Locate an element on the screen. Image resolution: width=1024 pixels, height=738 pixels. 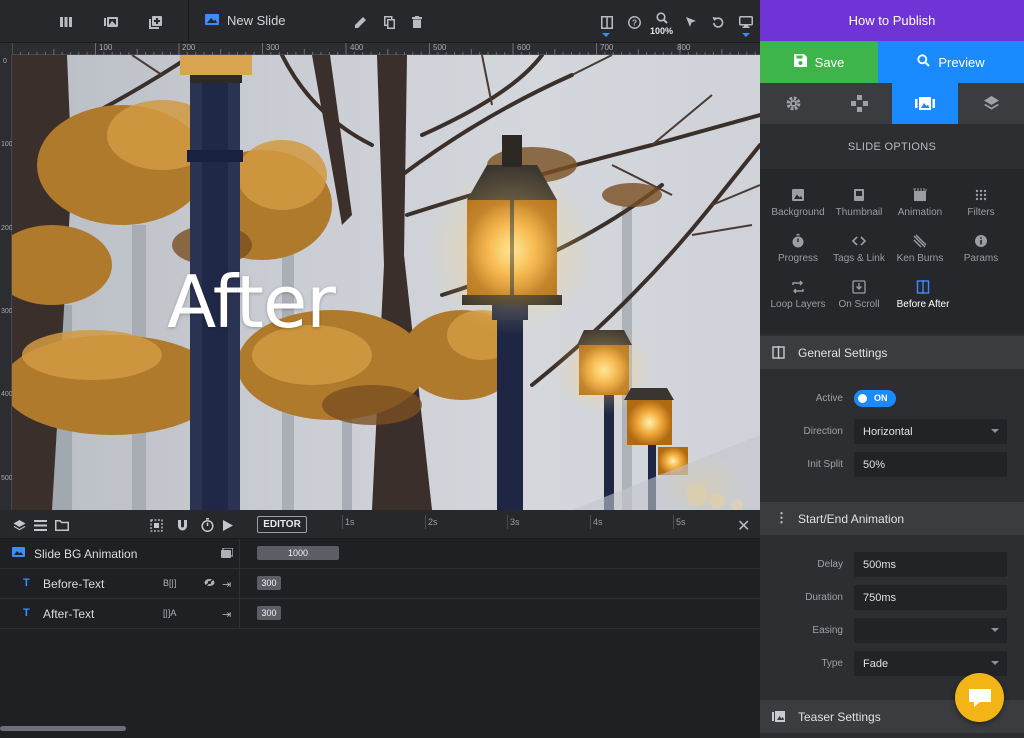
monitor-caret is located at coordinates (746, 35).